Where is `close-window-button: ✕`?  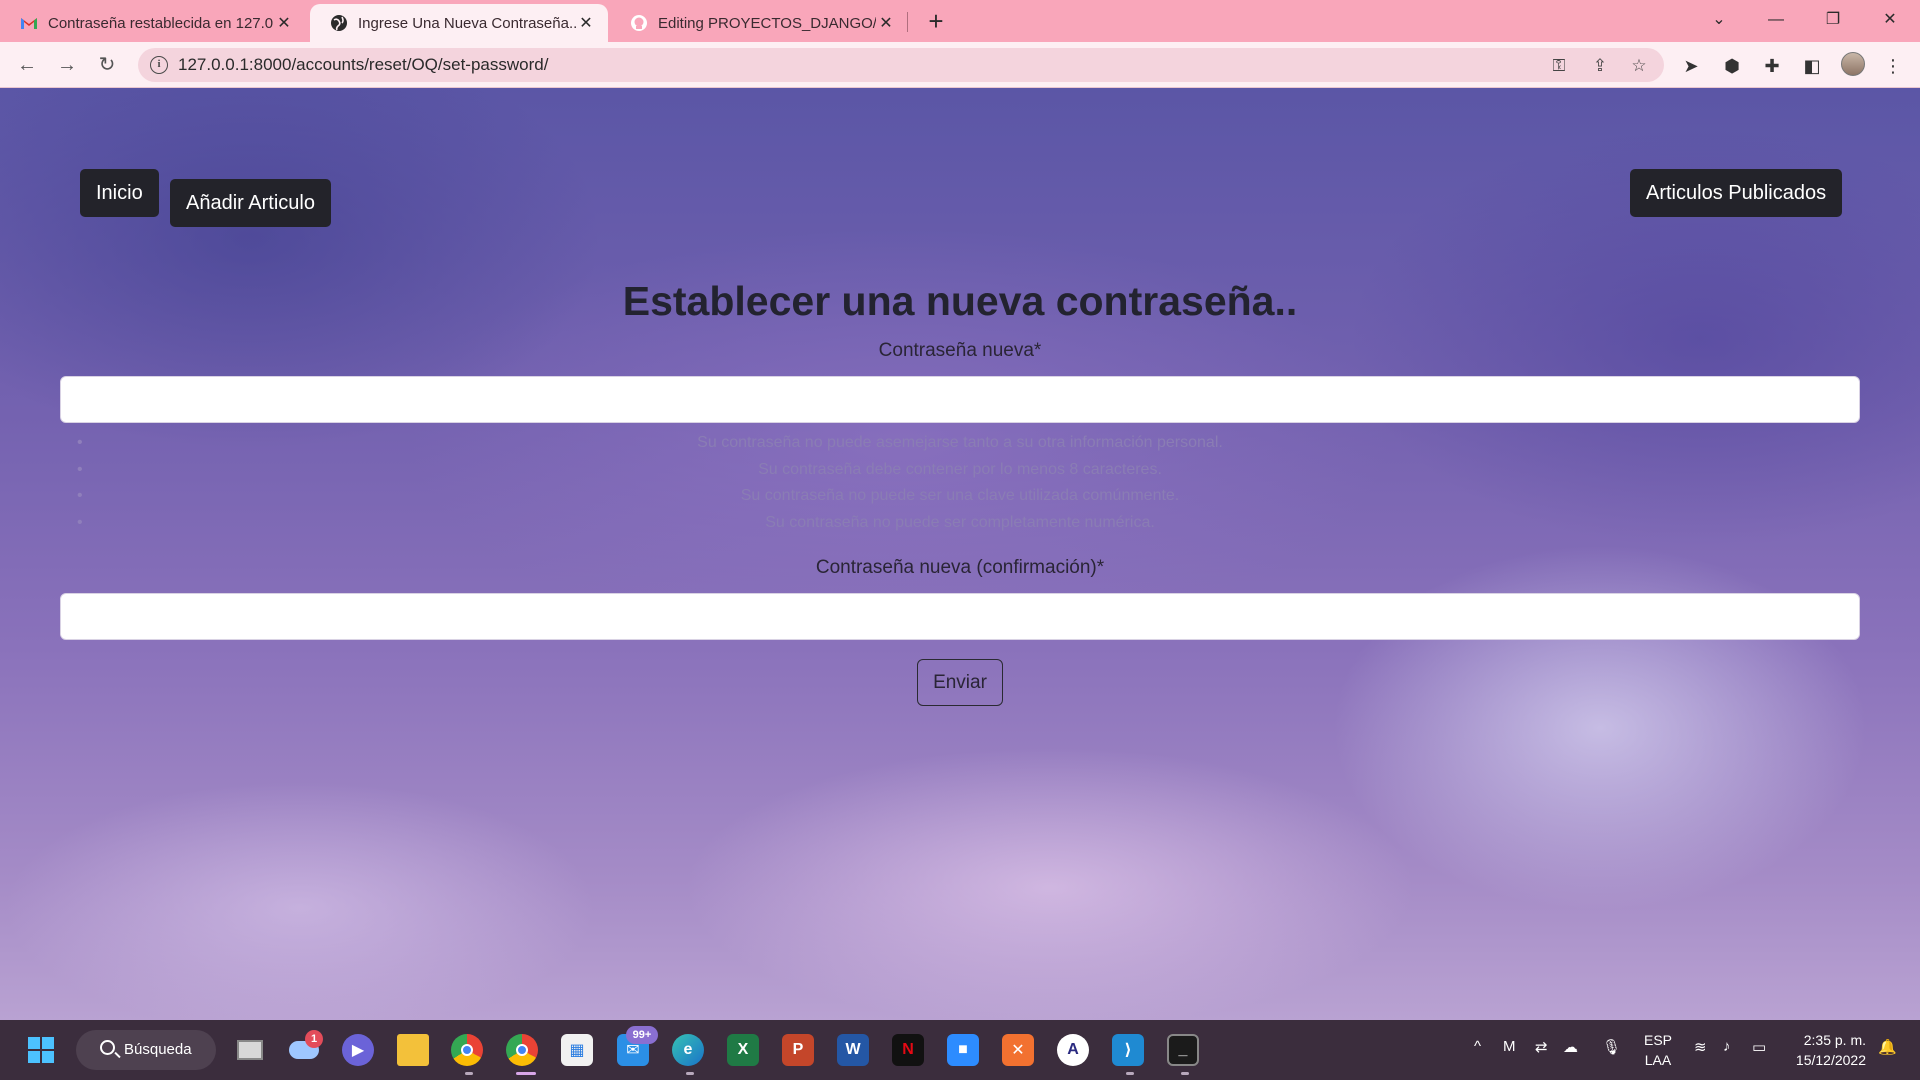
close-window-button: ✕ is located at coordinates (1890, 20).